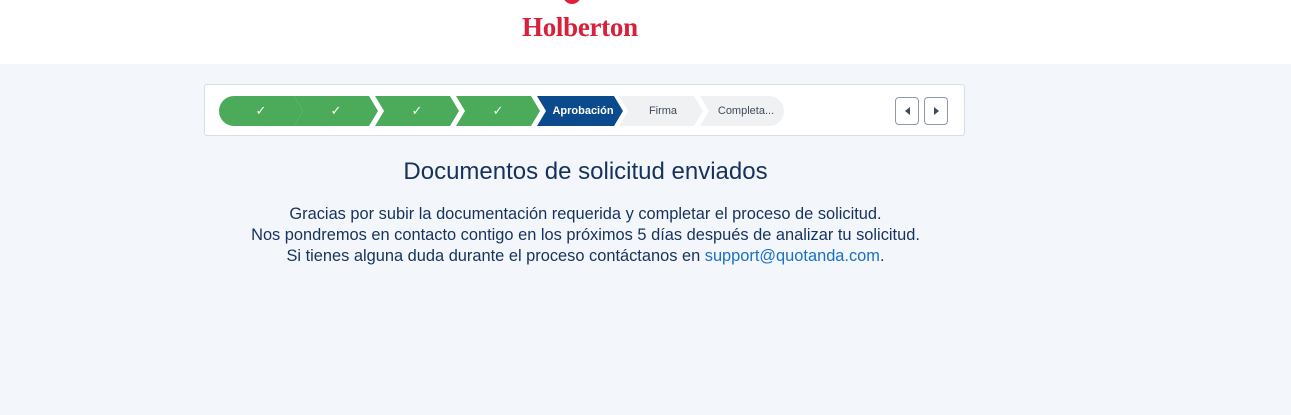 The height and width of the screenshot is (415, 1291). I want to click on chevron-left-icon, so click(907, 111).